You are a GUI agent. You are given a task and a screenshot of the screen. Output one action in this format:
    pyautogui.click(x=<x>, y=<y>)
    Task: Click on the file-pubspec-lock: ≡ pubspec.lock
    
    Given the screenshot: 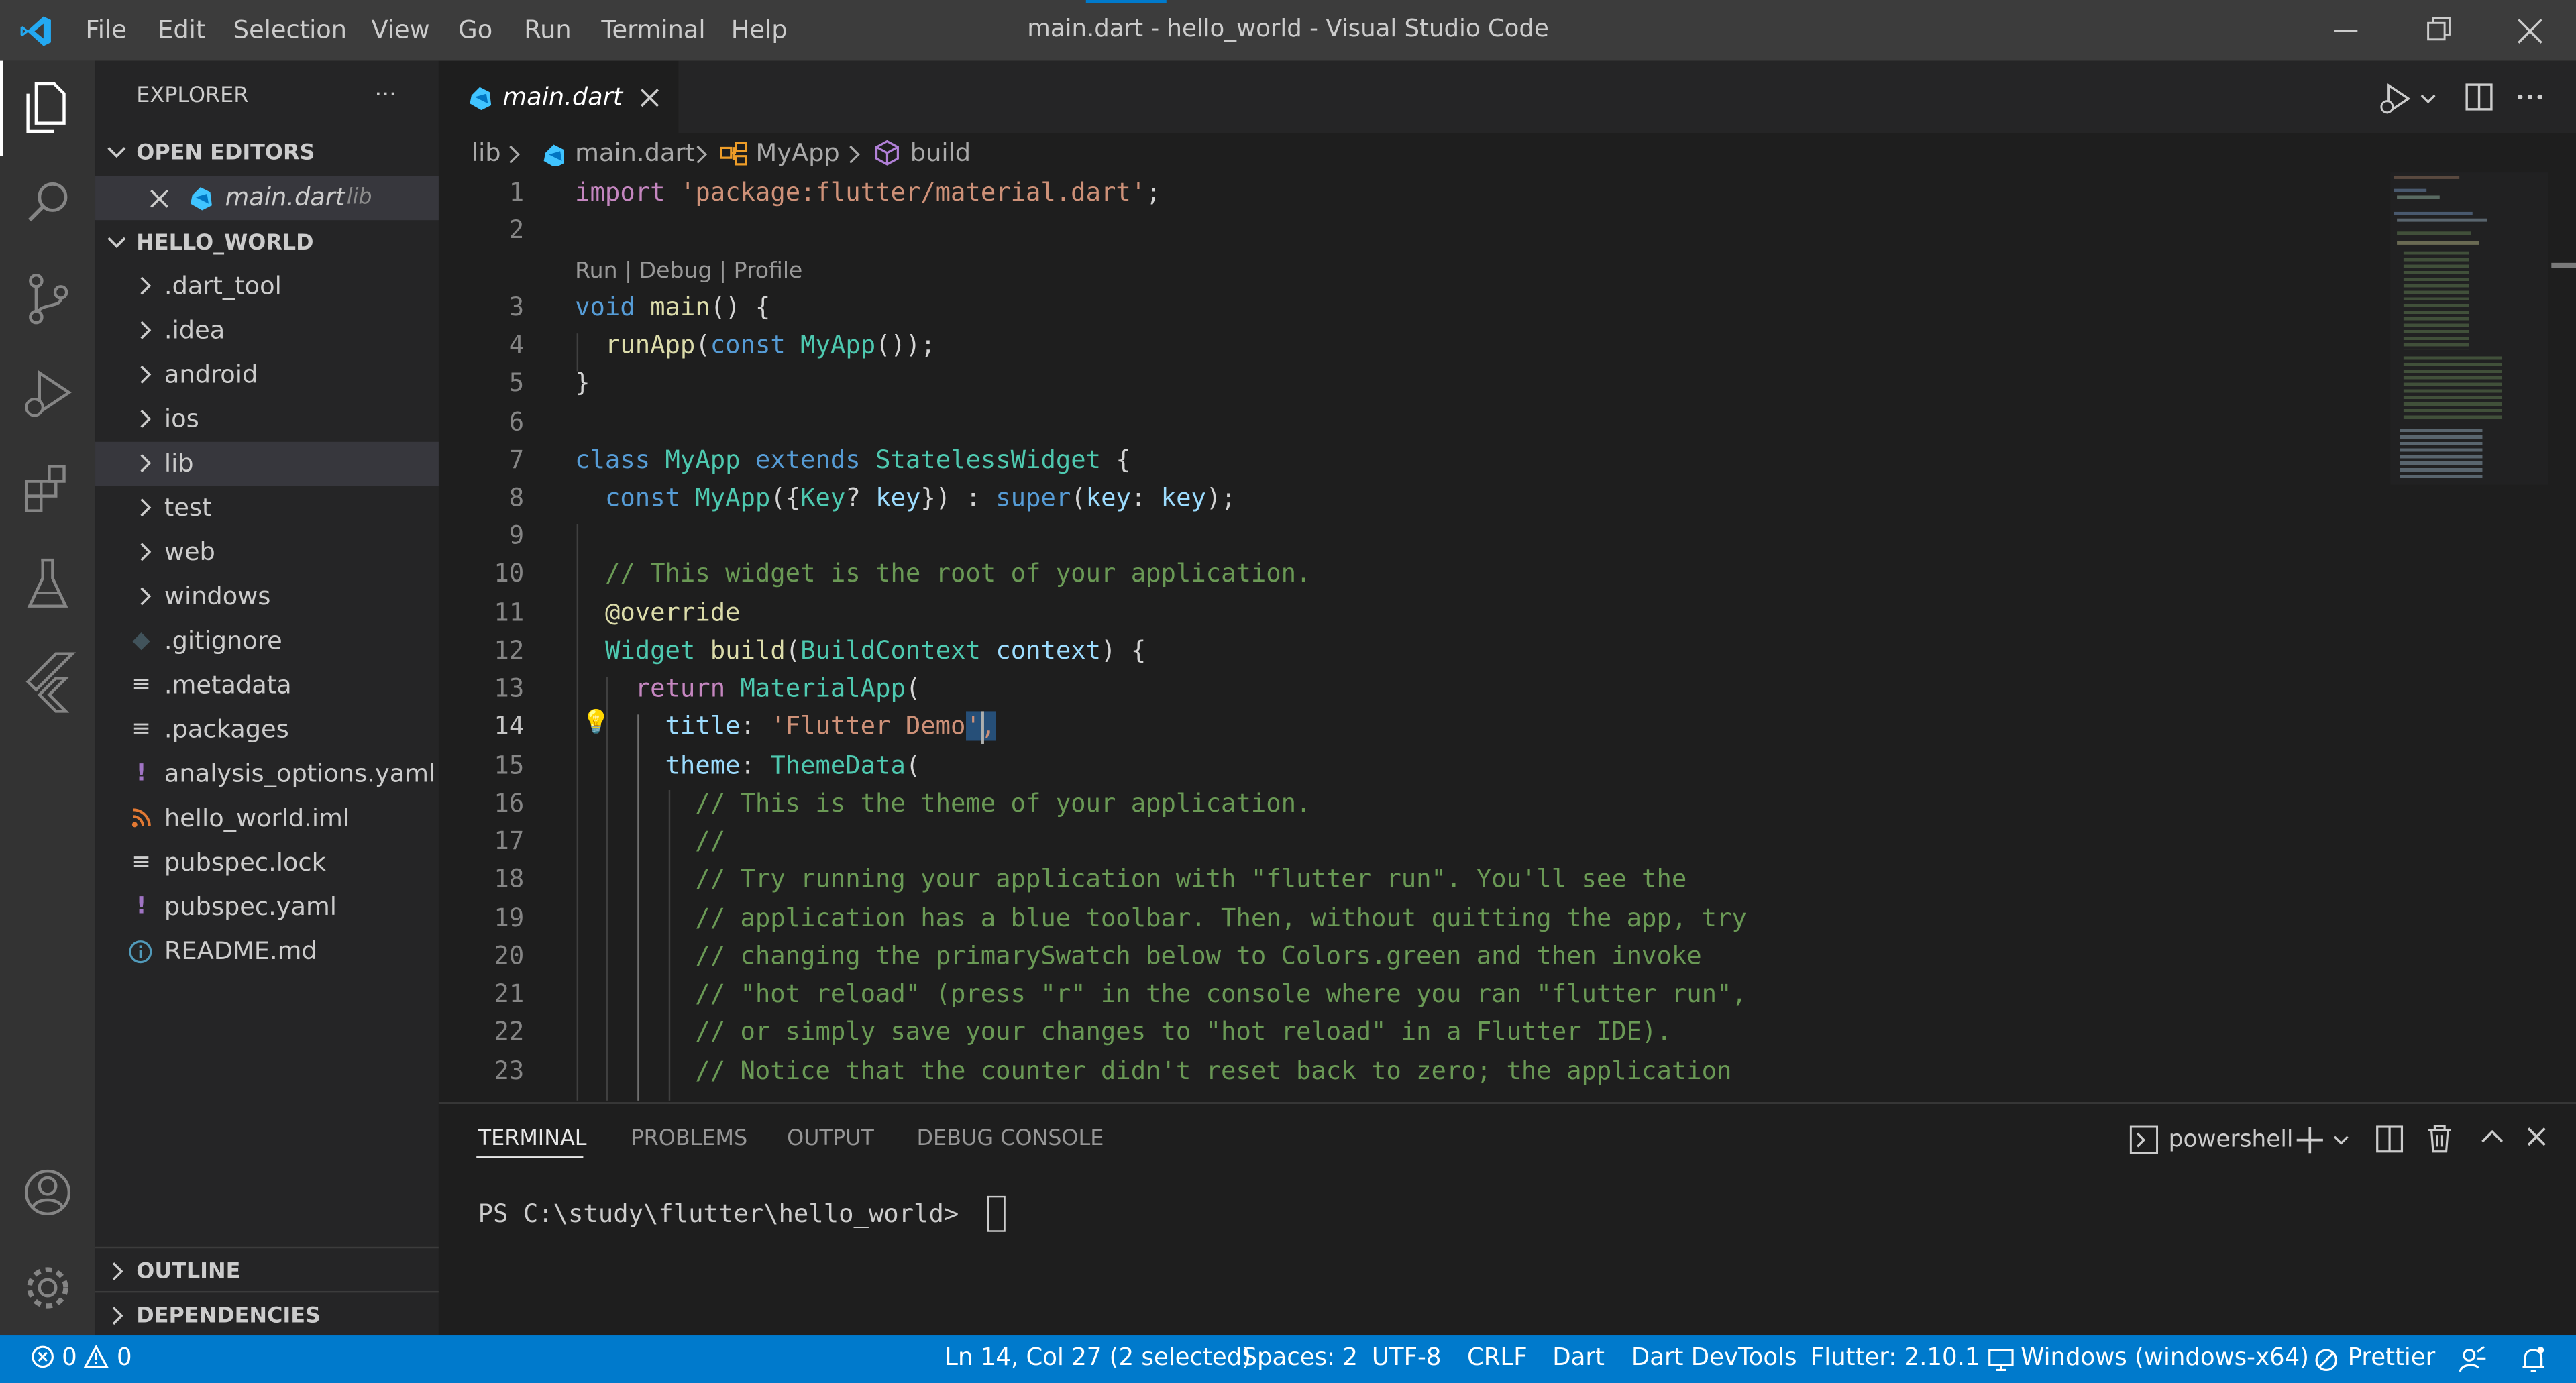 What is the action you would take?
    pyautogui.click(x=267, y=863)
    